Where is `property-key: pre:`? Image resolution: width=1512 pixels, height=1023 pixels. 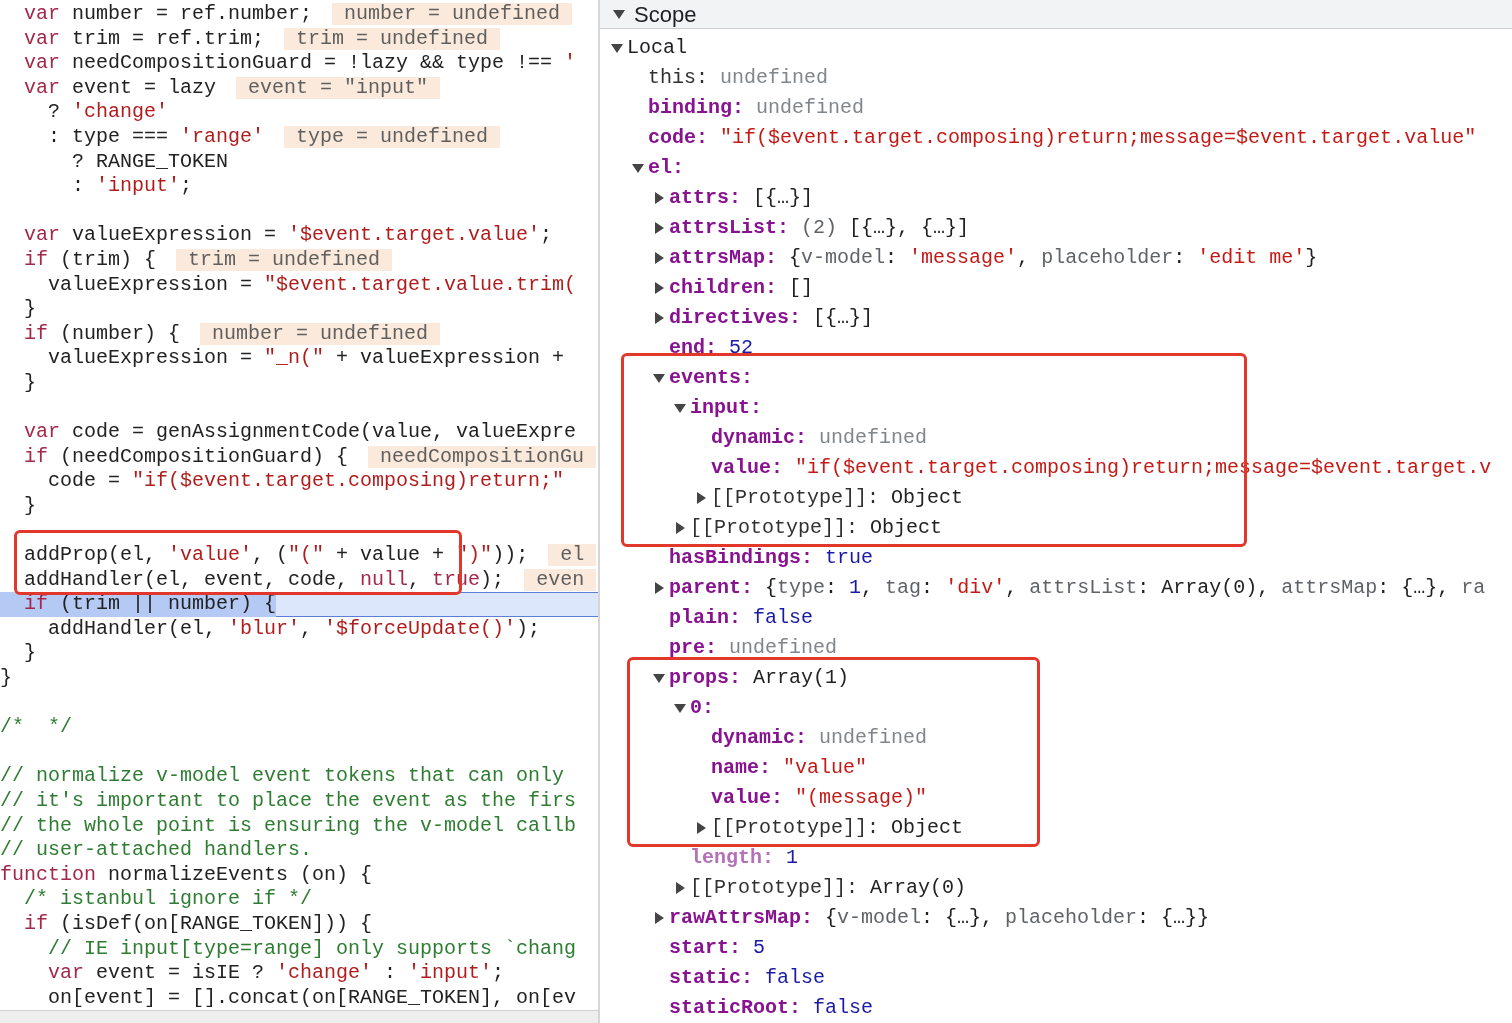
property-key: pre: is located at coordinates (693, 648).